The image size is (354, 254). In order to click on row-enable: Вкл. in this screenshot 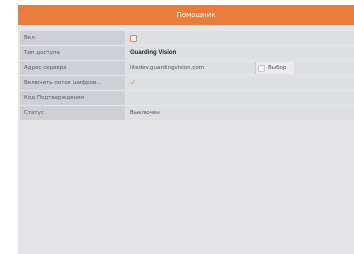, I will do `click(187, 38)`.